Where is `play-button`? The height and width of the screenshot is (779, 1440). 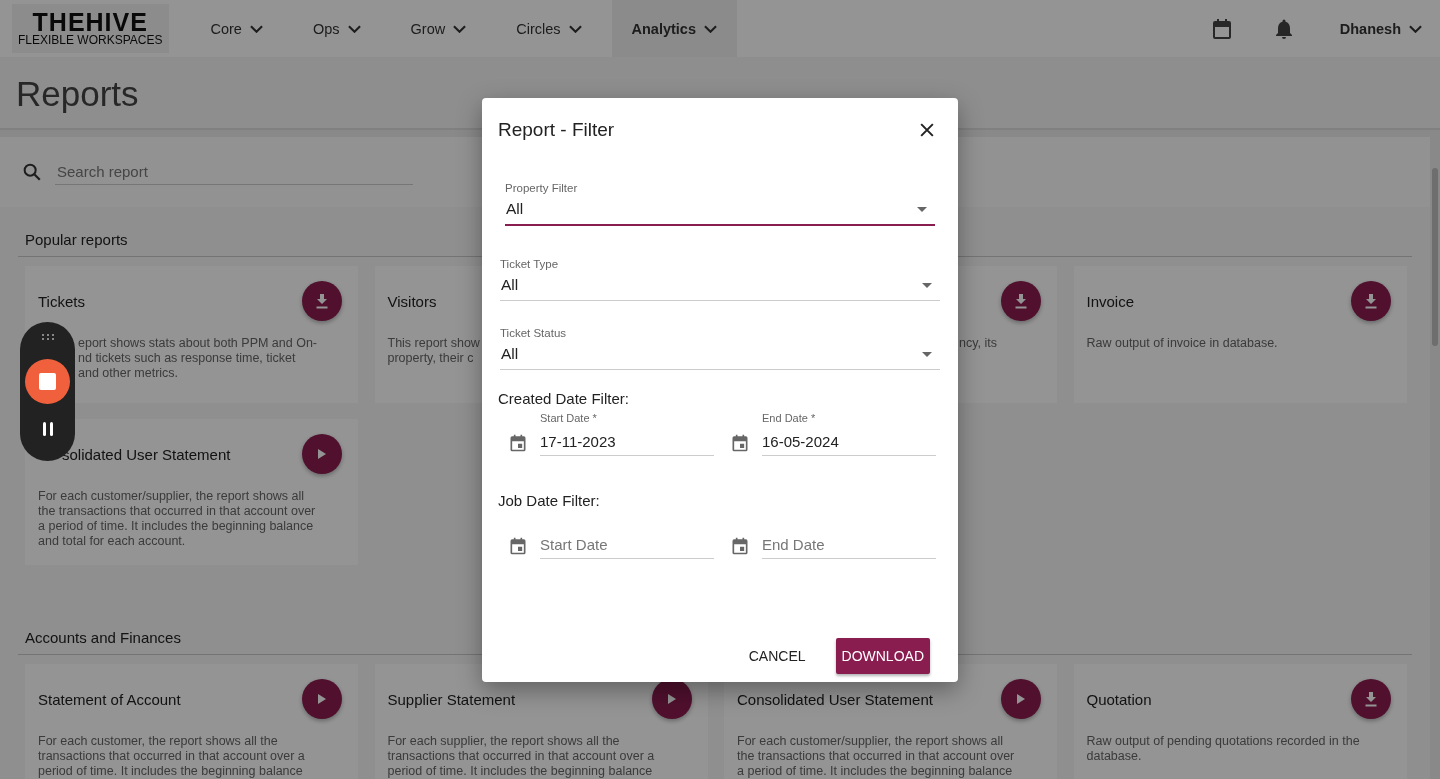 play-button is located at coordinates (671, 699).